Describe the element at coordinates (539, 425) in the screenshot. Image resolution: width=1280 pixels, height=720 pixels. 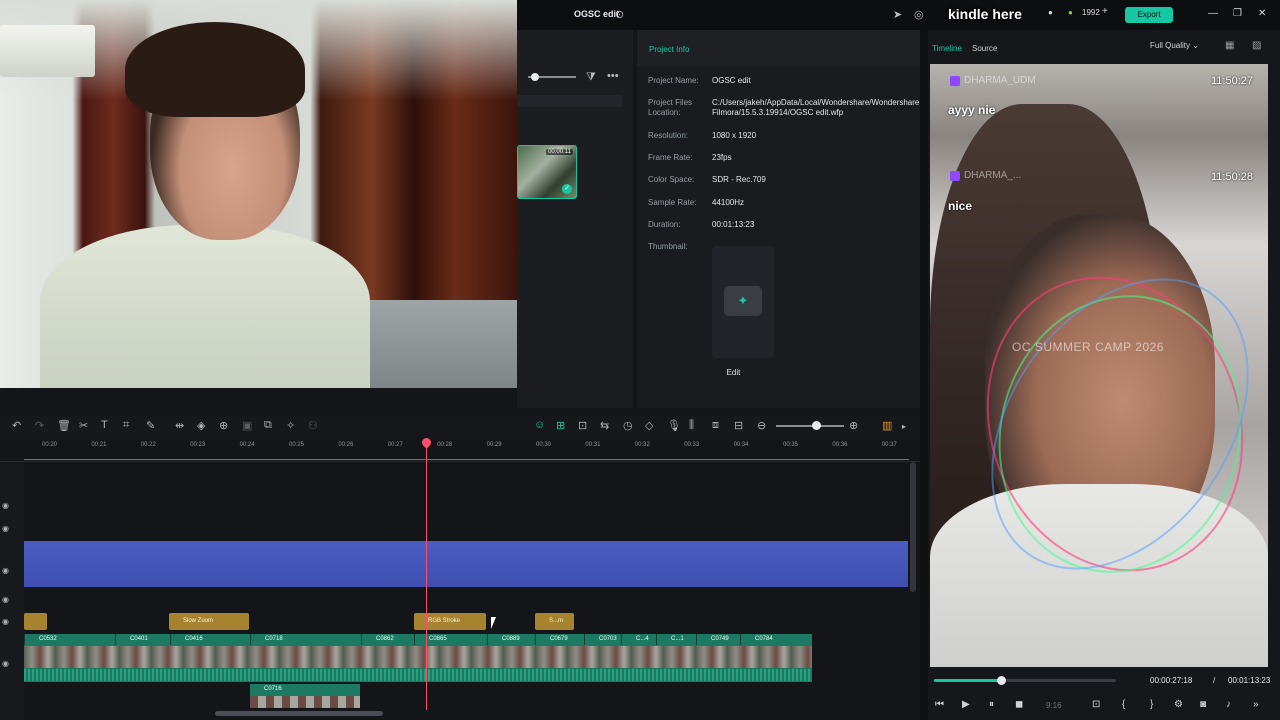
I see `ai-copilot-icon: ☺` at that location.